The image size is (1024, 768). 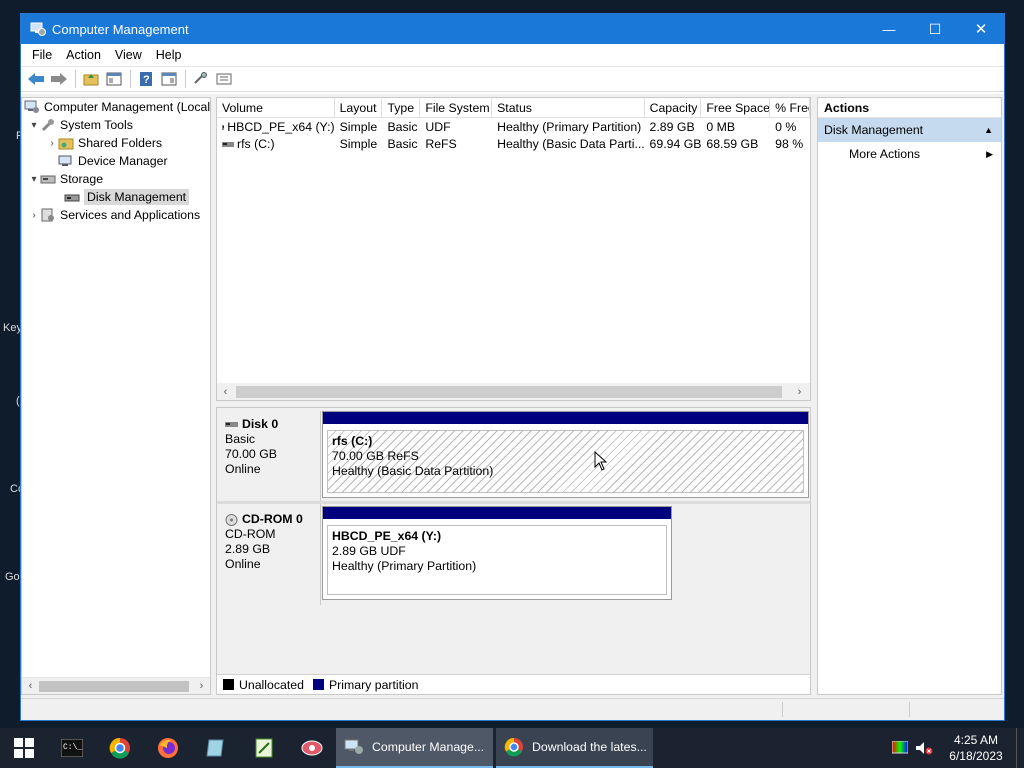 What do you see at coordinates (909, 130) in the screenshot?
I see `actions-section-disk-management: Disk Management ▲` at bounding box center [909, 130].